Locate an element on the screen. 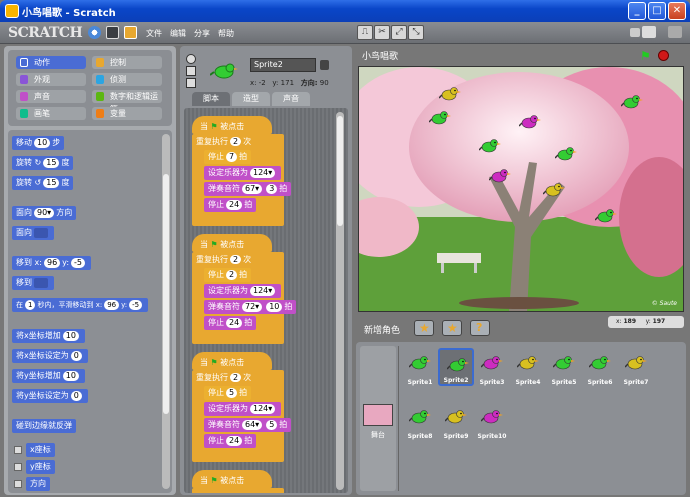 This screenshot has height=497, width=690. minimize-button: _ is located at coordinates (637, 11).